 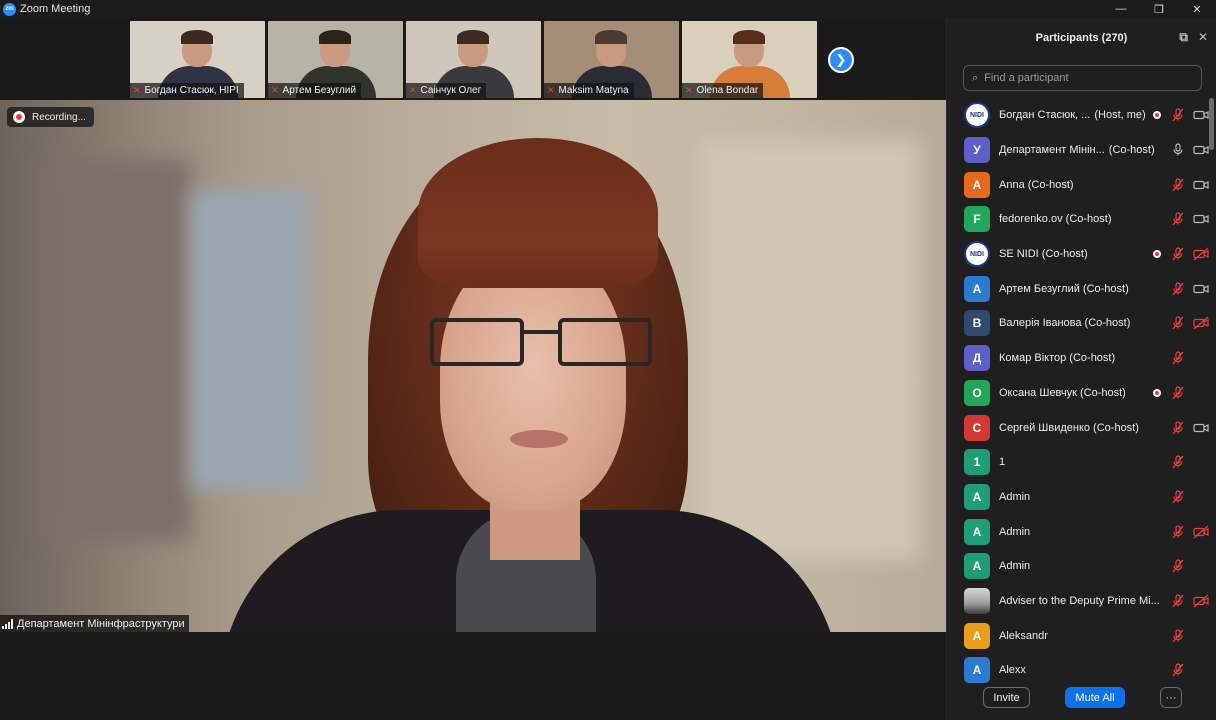 I want to click on avatar: В, so click(x=977, y=323).